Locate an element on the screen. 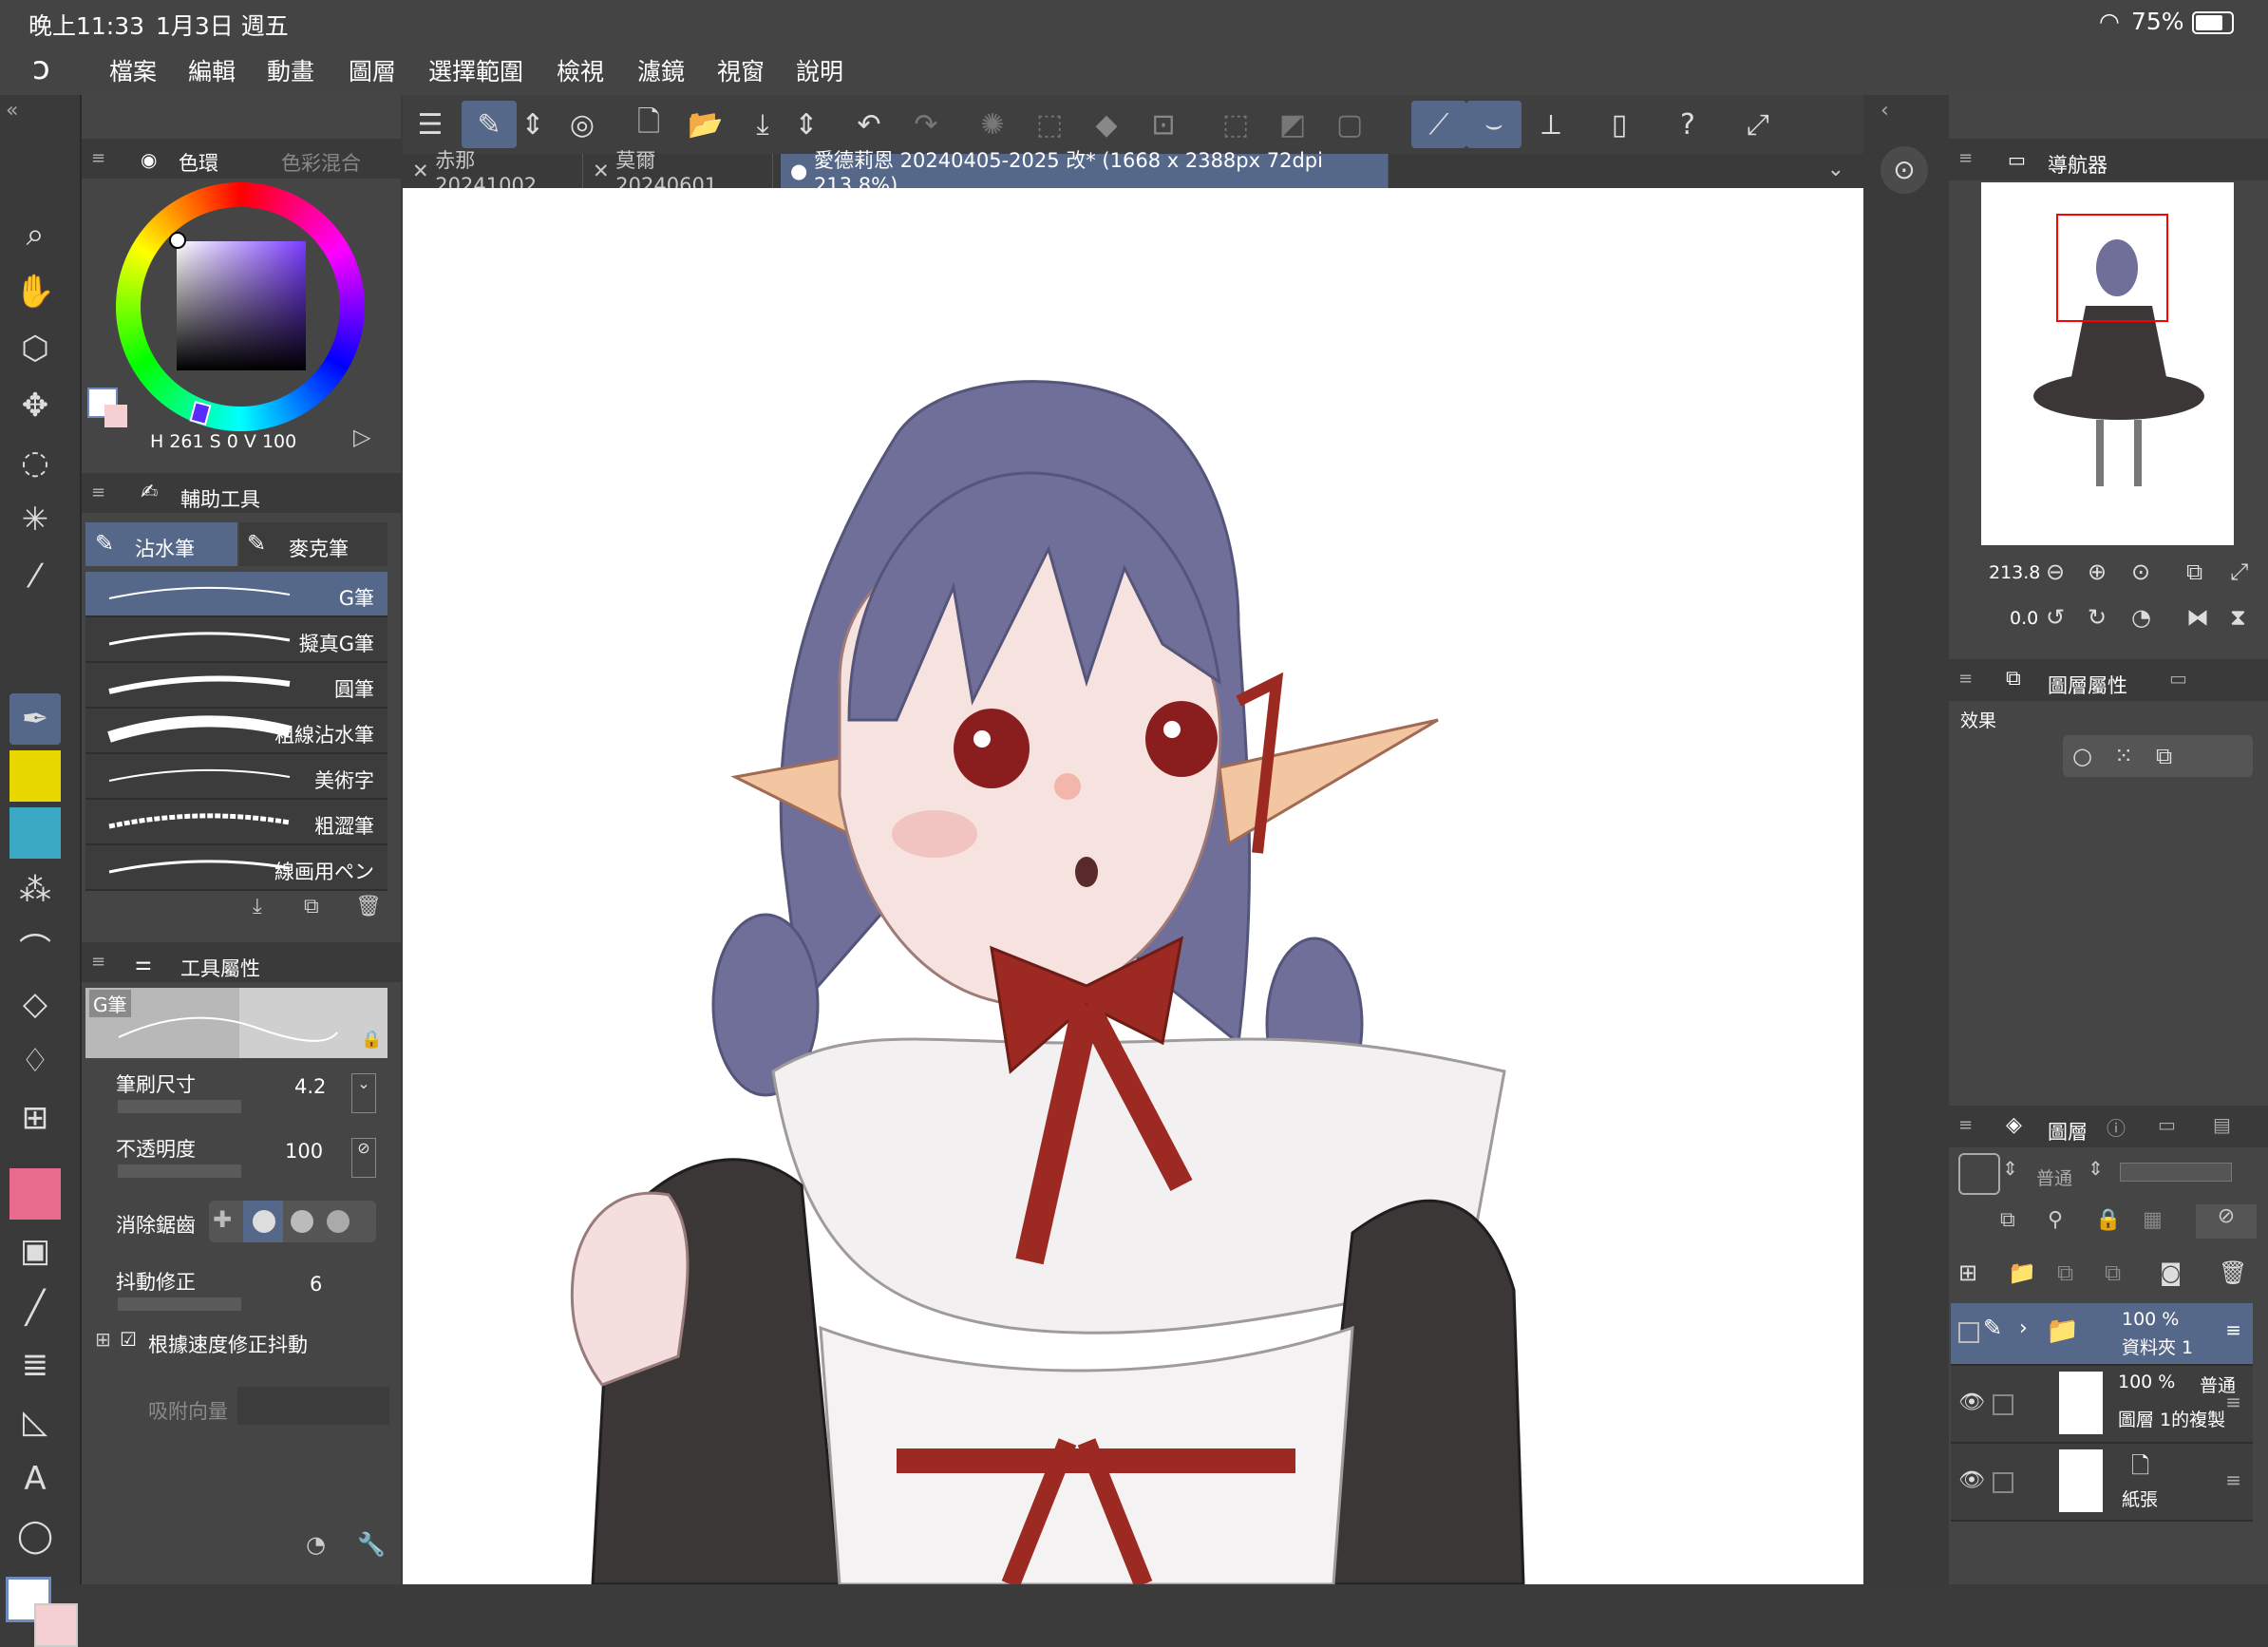  mask-toggle-icon: ⊘ is located at coordinates (2226, 1221).